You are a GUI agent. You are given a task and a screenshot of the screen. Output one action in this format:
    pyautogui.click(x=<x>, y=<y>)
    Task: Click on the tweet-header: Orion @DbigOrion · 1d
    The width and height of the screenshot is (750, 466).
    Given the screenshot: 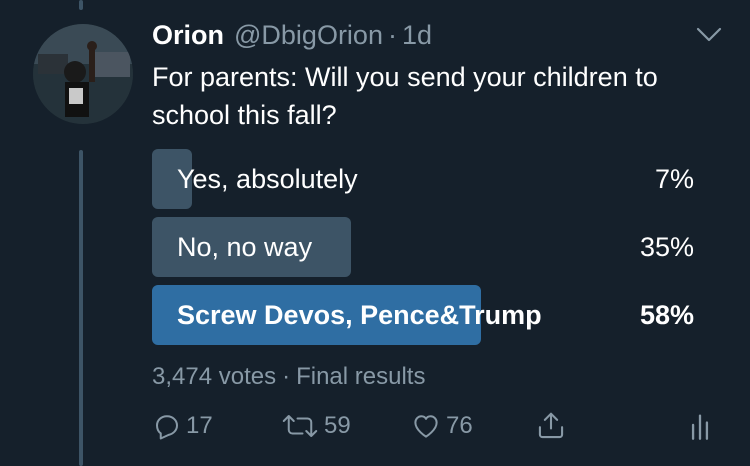 What is the action you would take?
    pyautogui.click(x=441, y=37)
    